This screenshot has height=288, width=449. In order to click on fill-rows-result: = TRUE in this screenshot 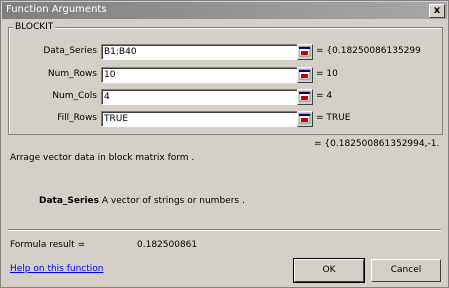, I will do `click(333, 118)`.